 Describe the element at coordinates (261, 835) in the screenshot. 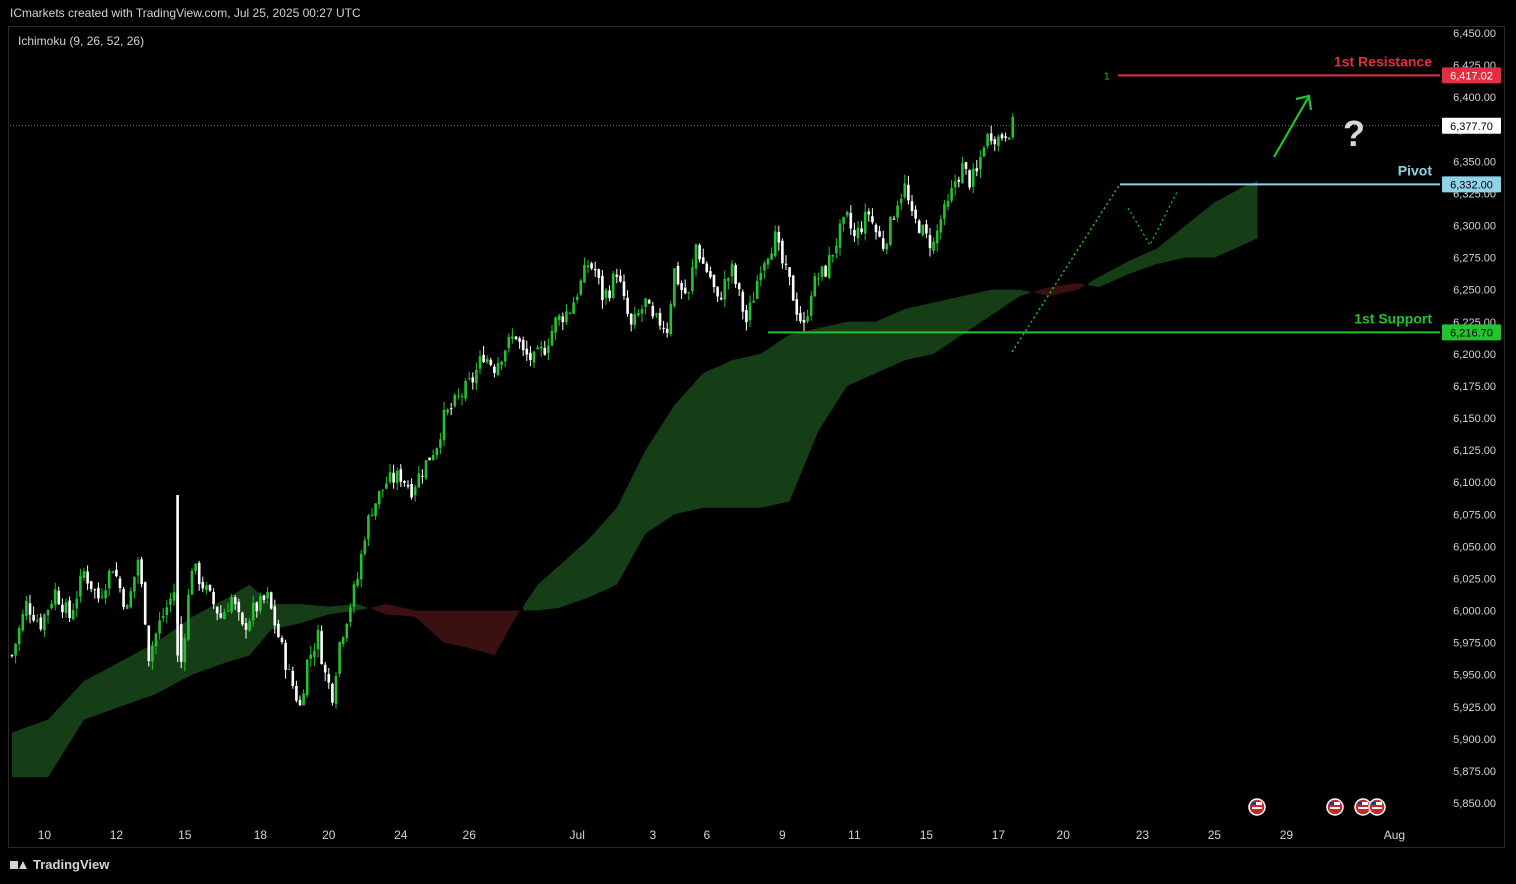

I see `time-tick-label: 18` at that location.